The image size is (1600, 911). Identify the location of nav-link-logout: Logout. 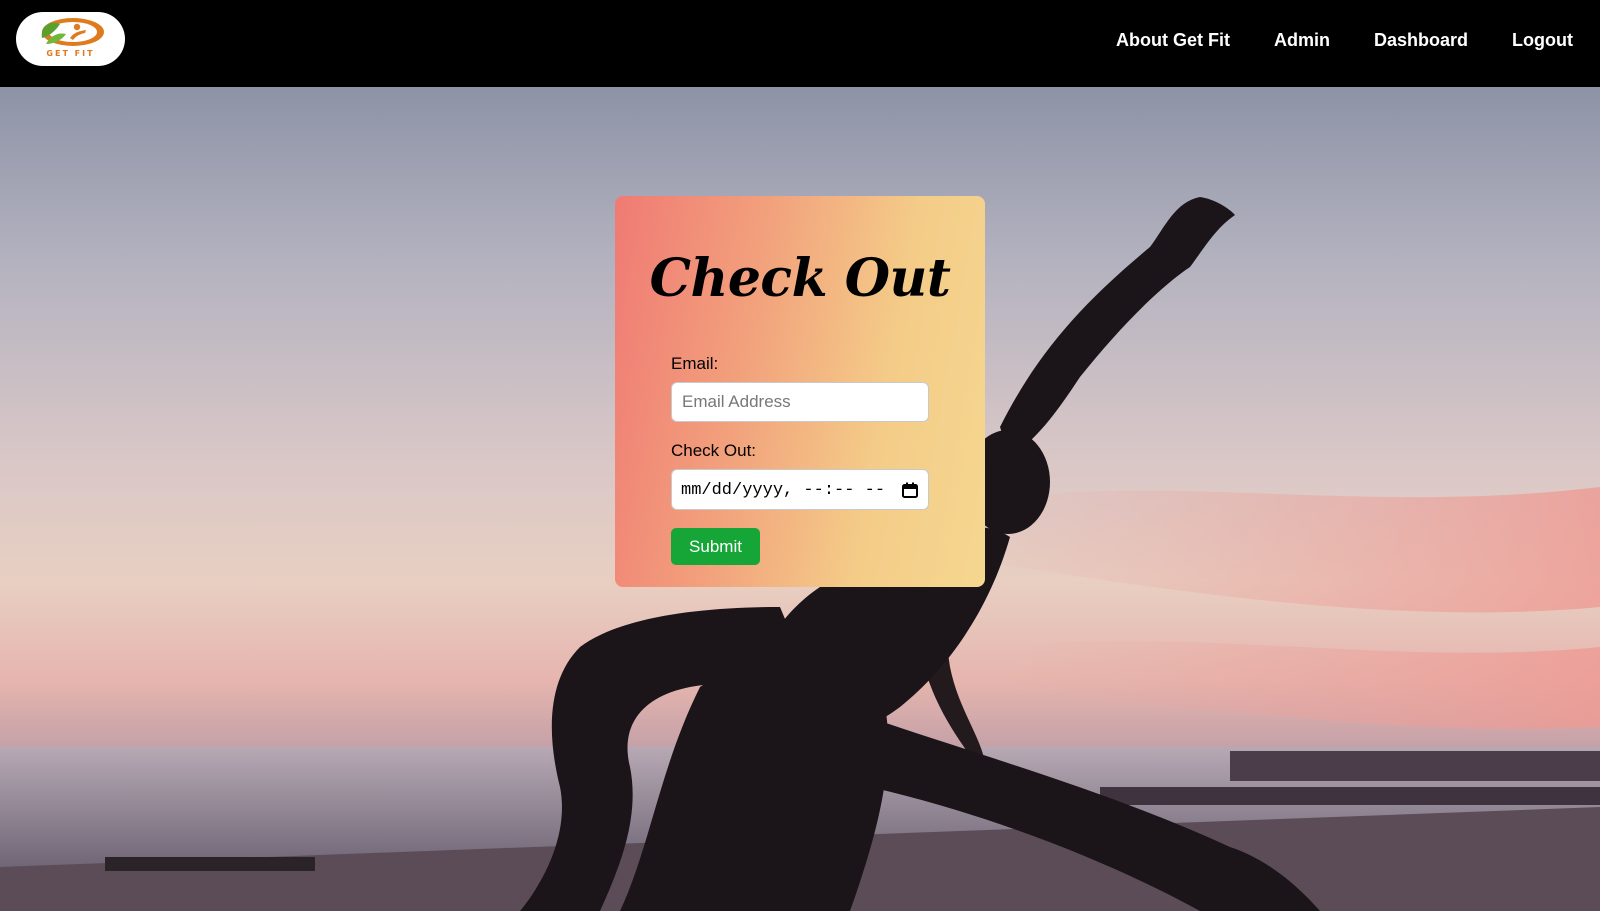
(1542, 40).